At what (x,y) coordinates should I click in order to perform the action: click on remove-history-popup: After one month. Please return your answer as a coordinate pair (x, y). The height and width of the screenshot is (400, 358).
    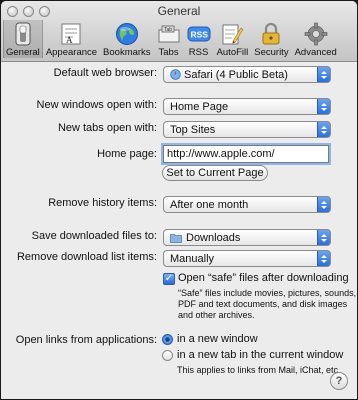
    Looking at the image, I should click on (247, 204).